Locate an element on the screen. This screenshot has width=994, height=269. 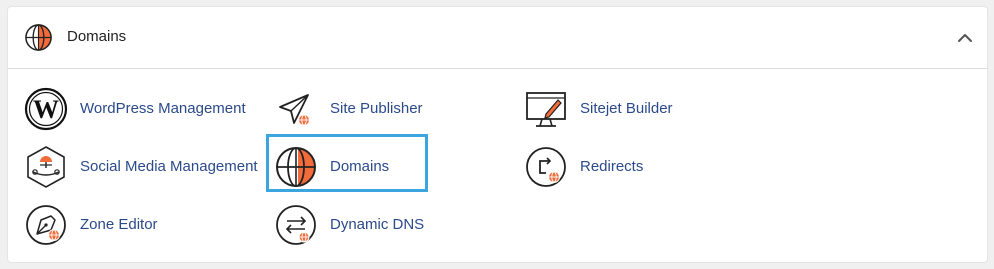
svg-text: W is located at coordinates (46, 109).